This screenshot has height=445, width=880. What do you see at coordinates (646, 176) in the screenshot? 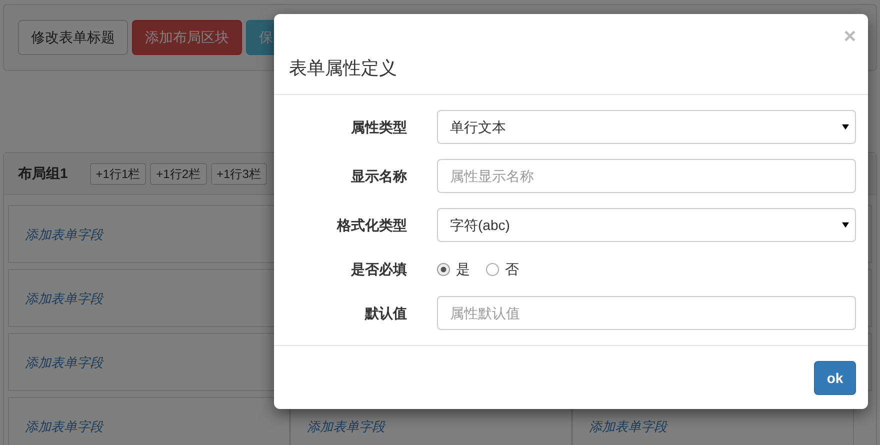
I see `input-field: 属性显示名称` at bounding box center [646, 176].